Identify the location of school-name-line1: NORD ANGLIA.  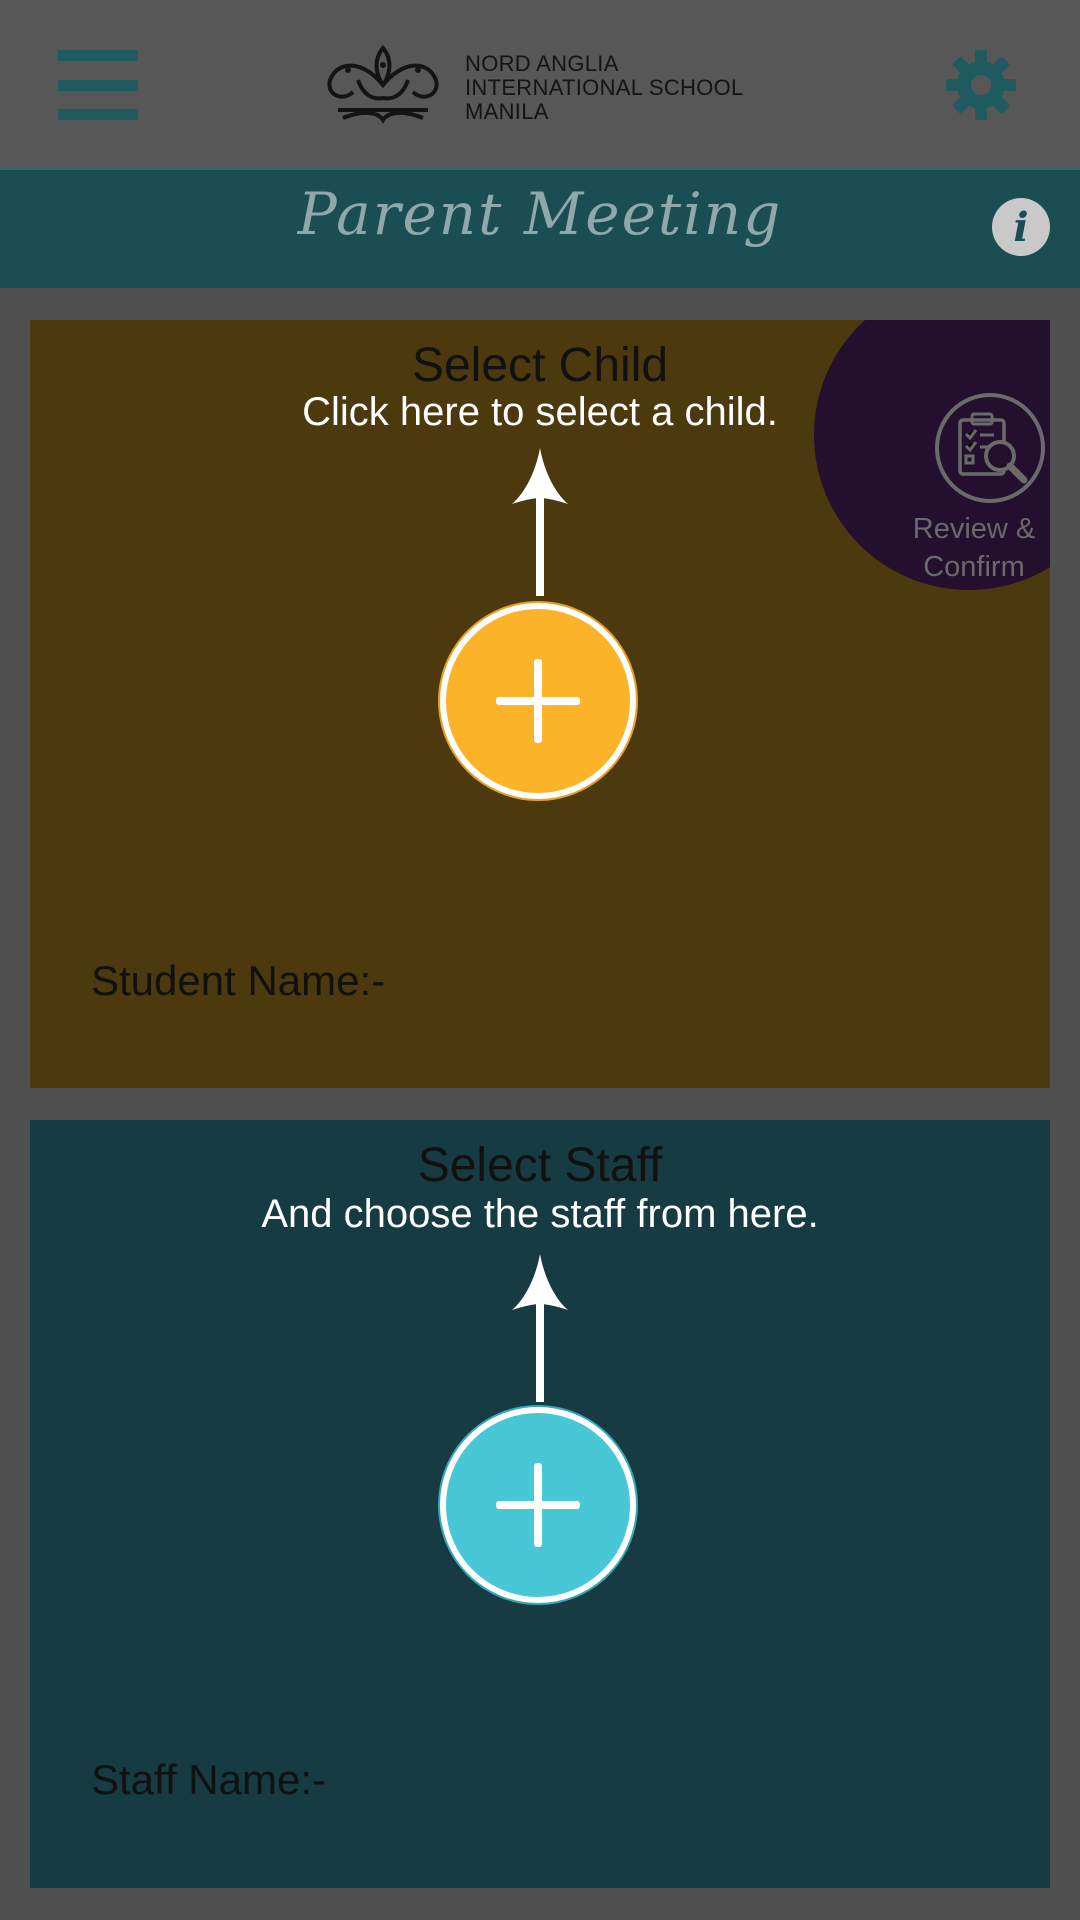
(542, 63).